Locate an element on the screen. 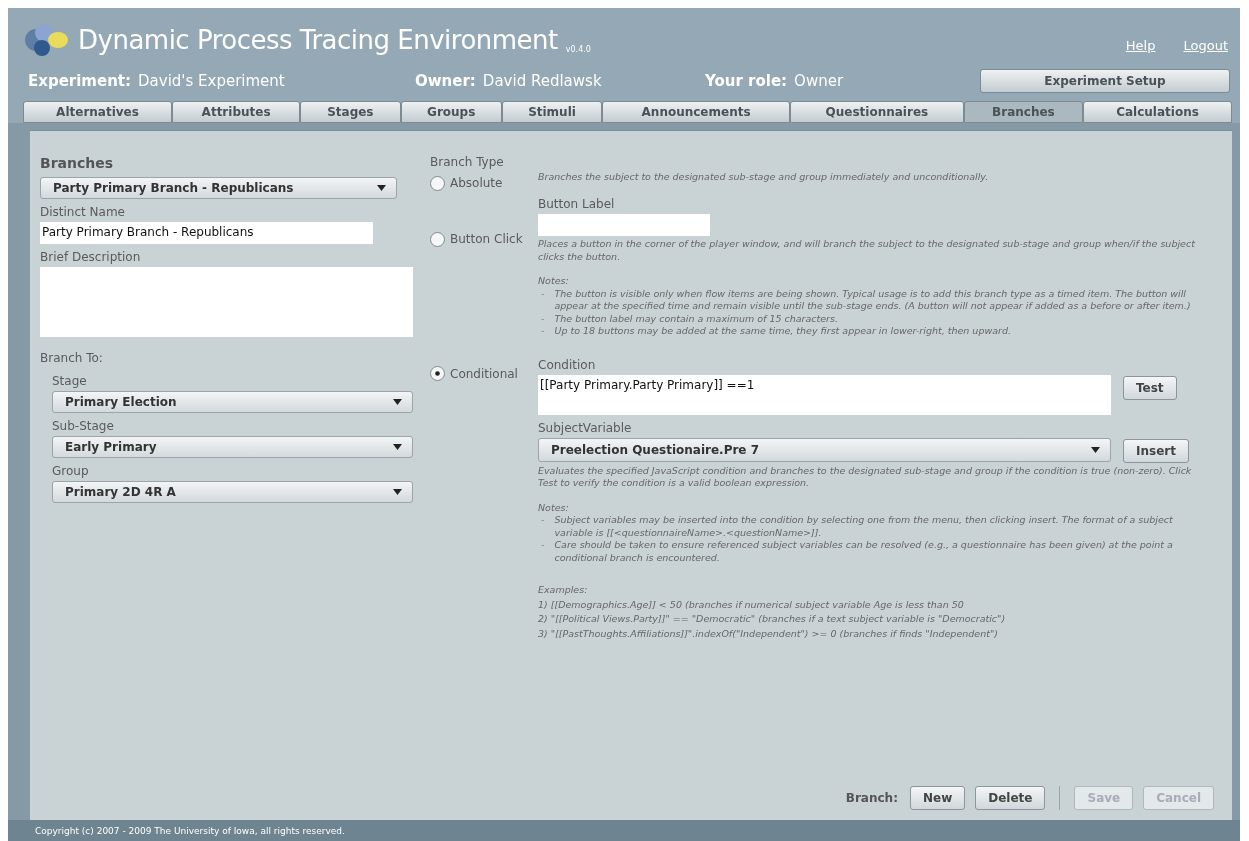 This screenshot has width=1249, height=841. radio-label: Conditional is located at coordinates (484, 373).